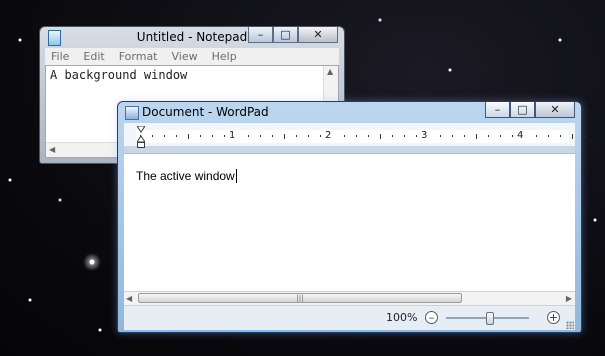  What do you see at coordinates (141, 137) in the screenshot?
I see `indent-marker-icon` at bounding box center [141, 137].